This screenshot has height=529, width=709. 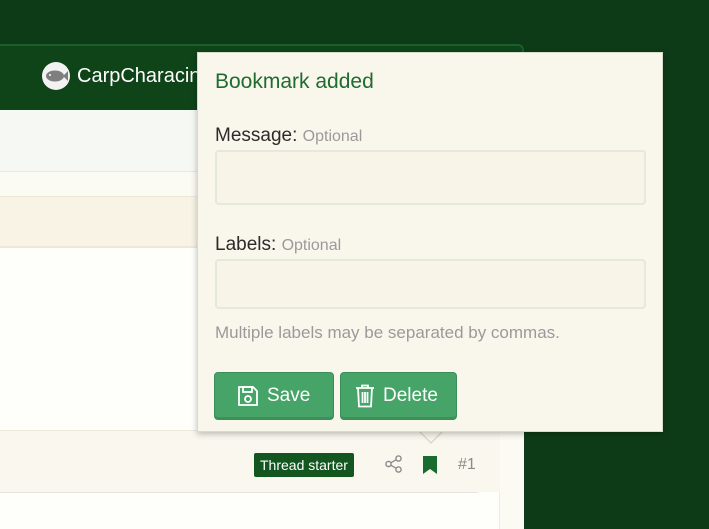 I want to click on message-label: Message: Optional, so click(x=288, y=136).